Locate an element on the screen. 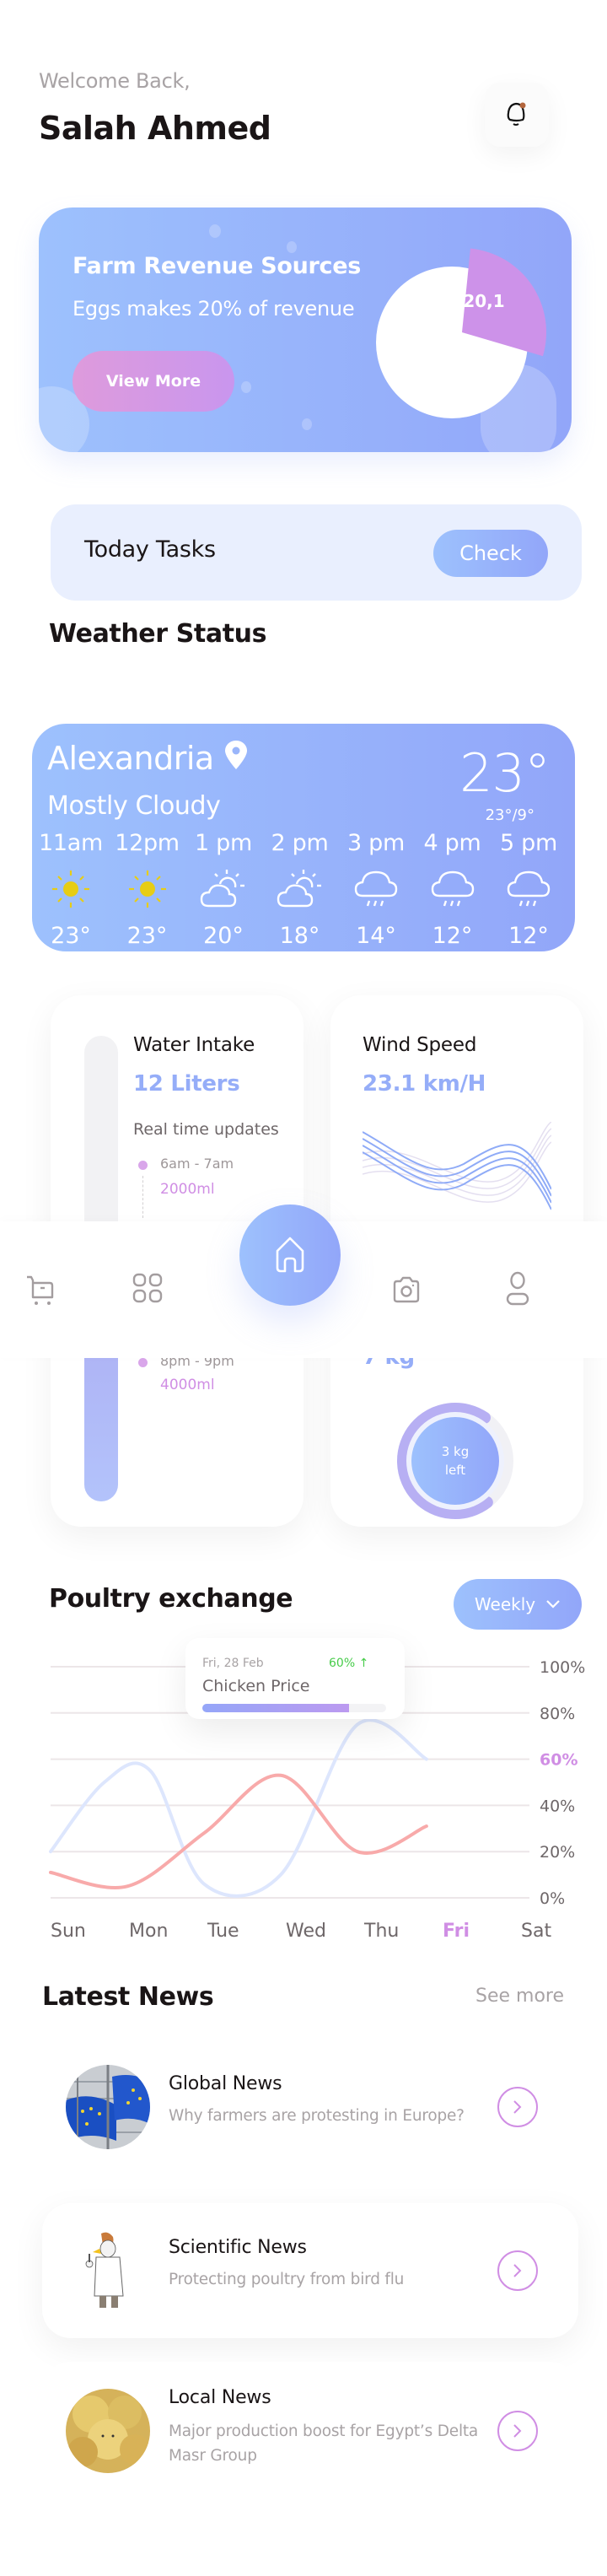 This screenshot has width=607, height=2576. y-tick-label: 0% is located at coordinates (552, 1898).